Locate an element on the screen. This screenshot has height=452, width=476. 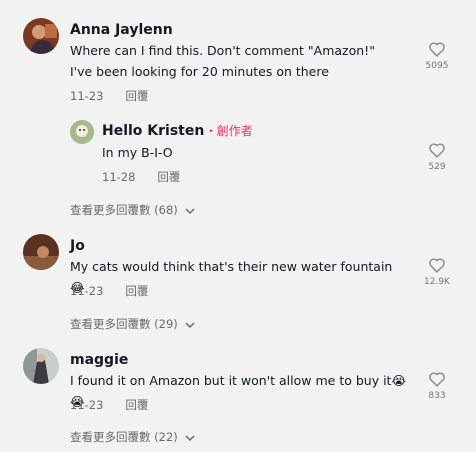
reply-date: 11-28 is located at coordinates (119, 177).